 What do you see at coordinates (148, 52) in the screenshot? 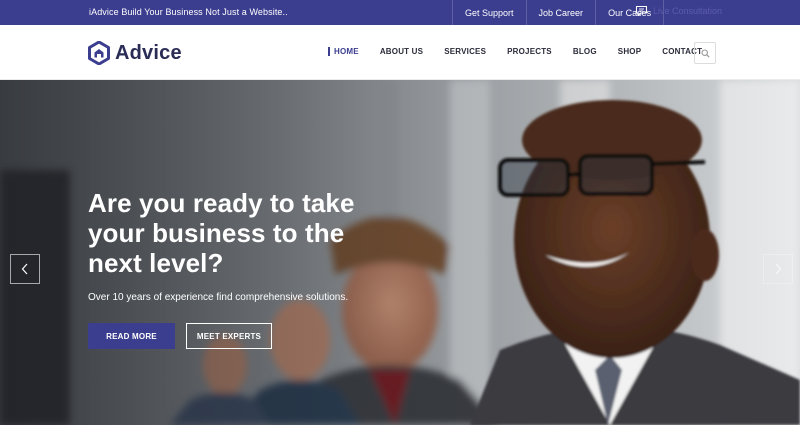
I see `logo-text: Advice` at bounding box center [148, 52].